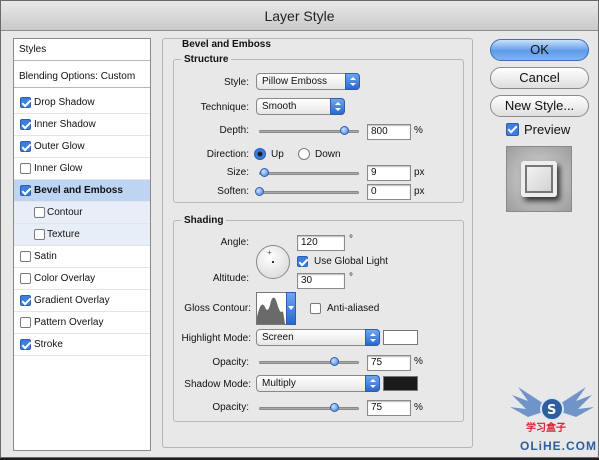  Describe the element at coordinates (353, 308) in the screenshot. I see `anti-aliased-label: Anti-aliased` at that location.